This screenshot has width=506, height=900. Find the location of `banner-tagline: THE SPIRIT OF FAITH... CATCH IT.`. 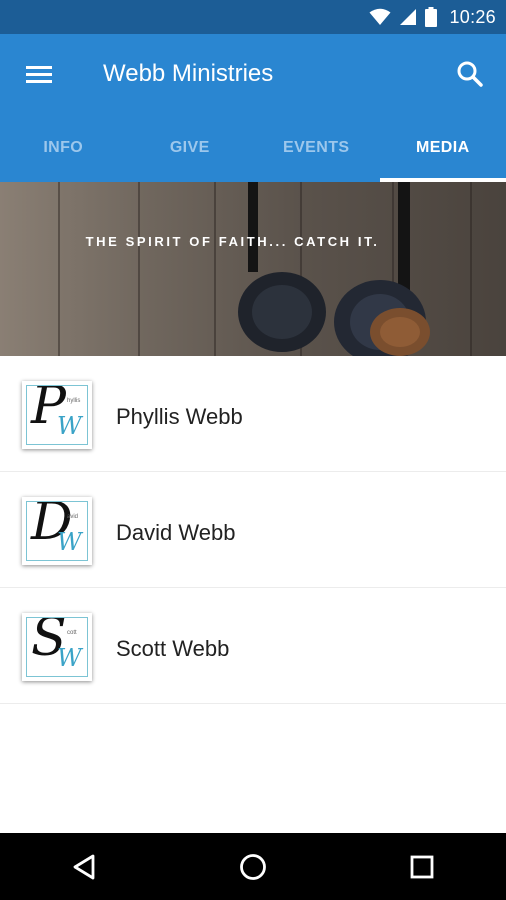

banner-tagline: THE SPIRIT OF FAITH... CATCH IT. is located at coordinates (232, 241).